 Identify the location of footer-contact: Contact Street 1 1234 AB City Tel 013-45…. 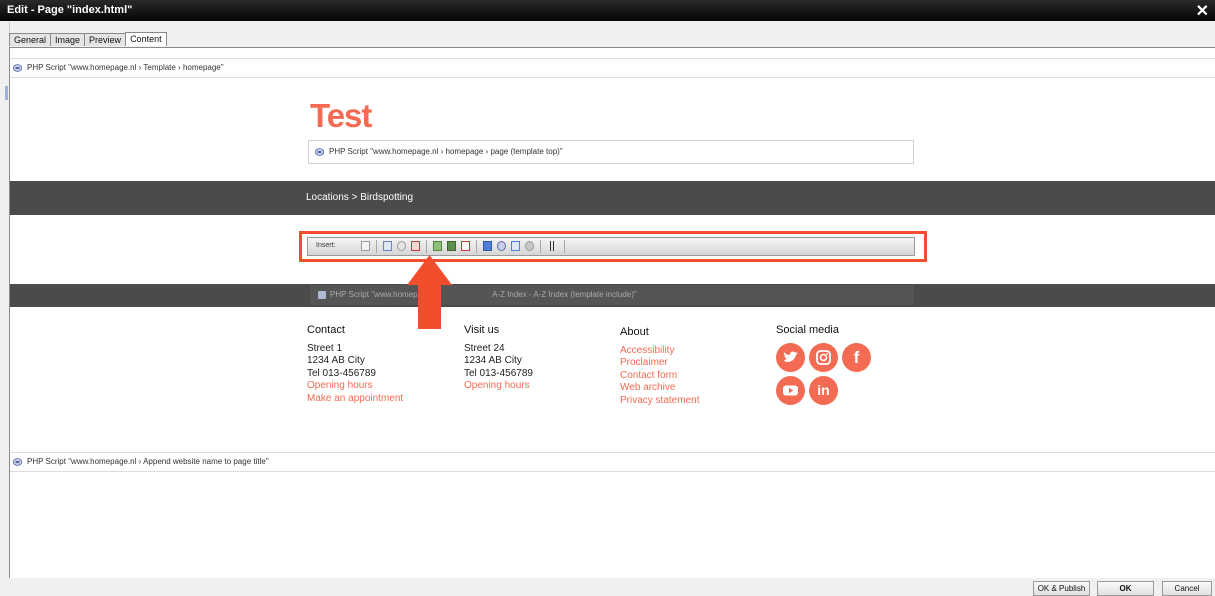
(355, 364).